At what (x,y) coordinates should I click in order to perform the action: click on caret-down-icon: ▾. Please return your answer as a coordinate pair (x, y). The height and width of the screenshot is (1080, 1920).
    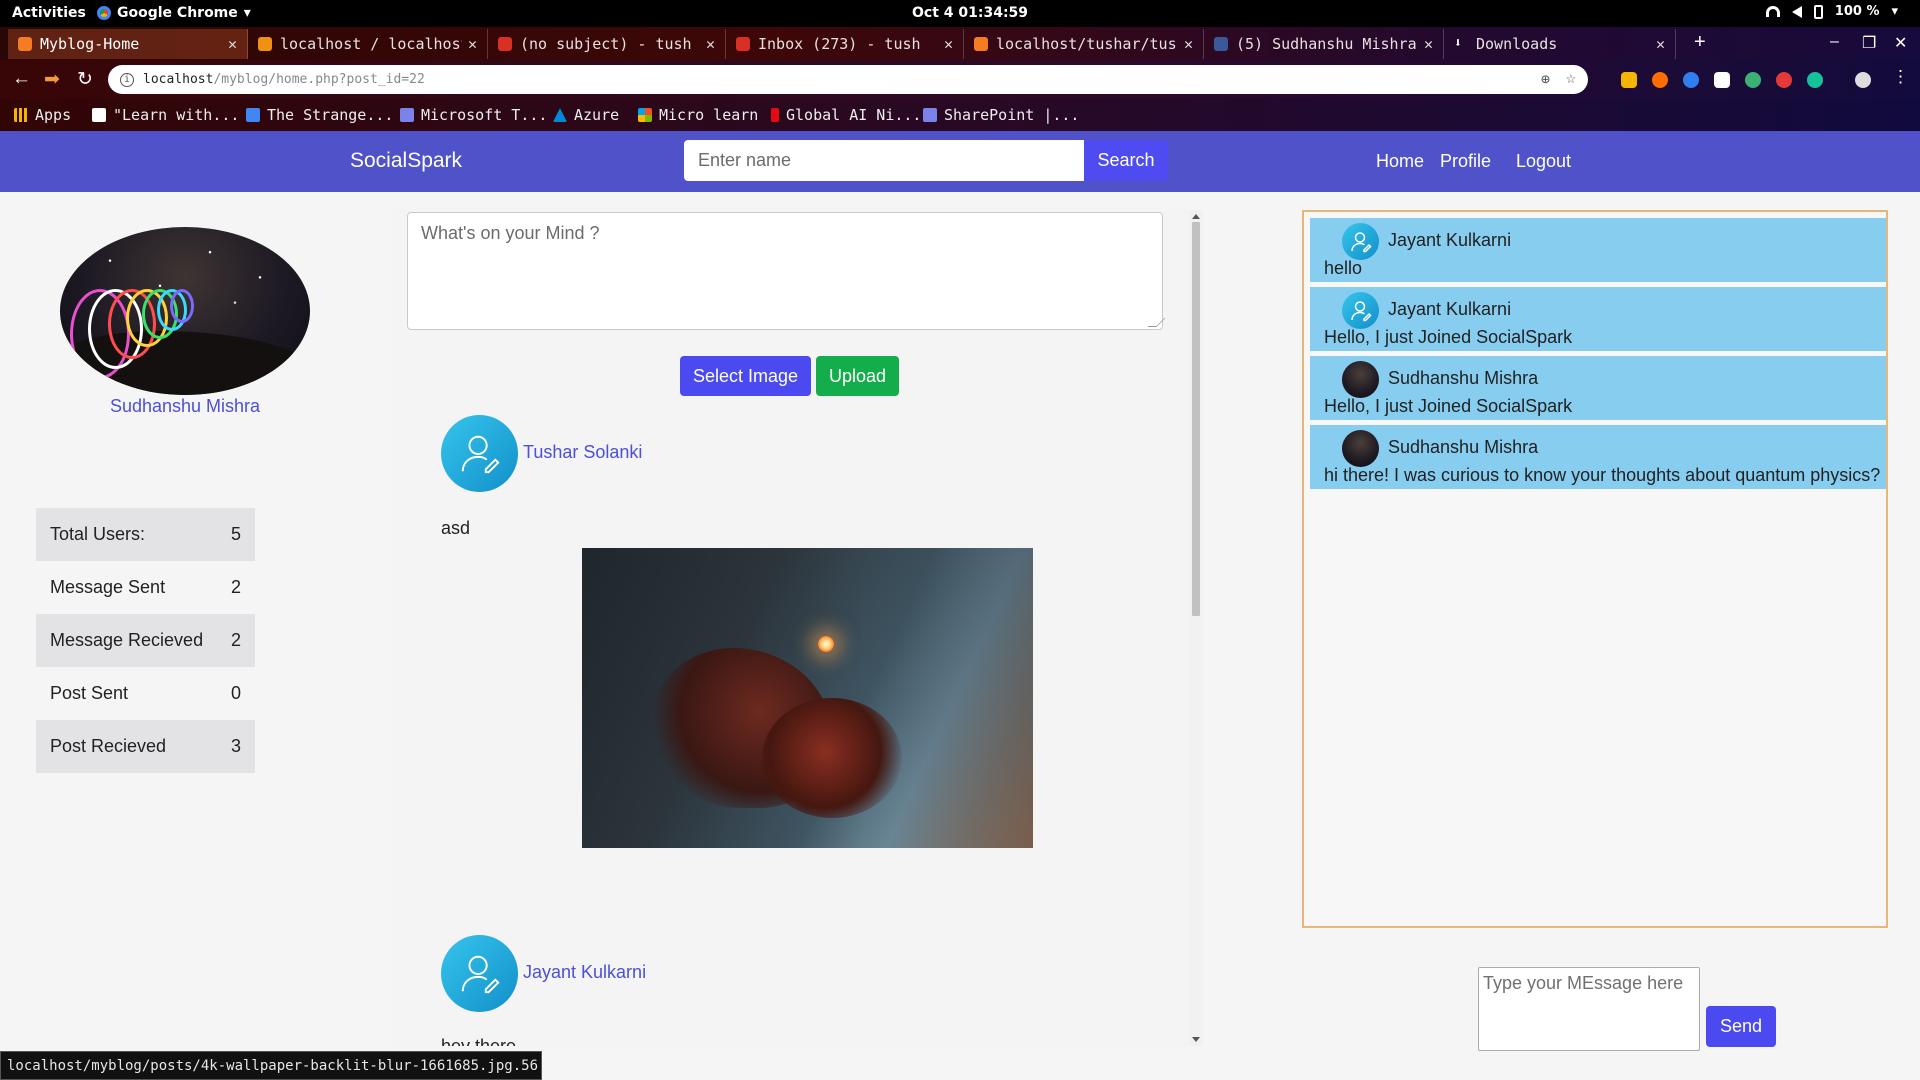
    Looking at the image, I should click on (1894, 11).